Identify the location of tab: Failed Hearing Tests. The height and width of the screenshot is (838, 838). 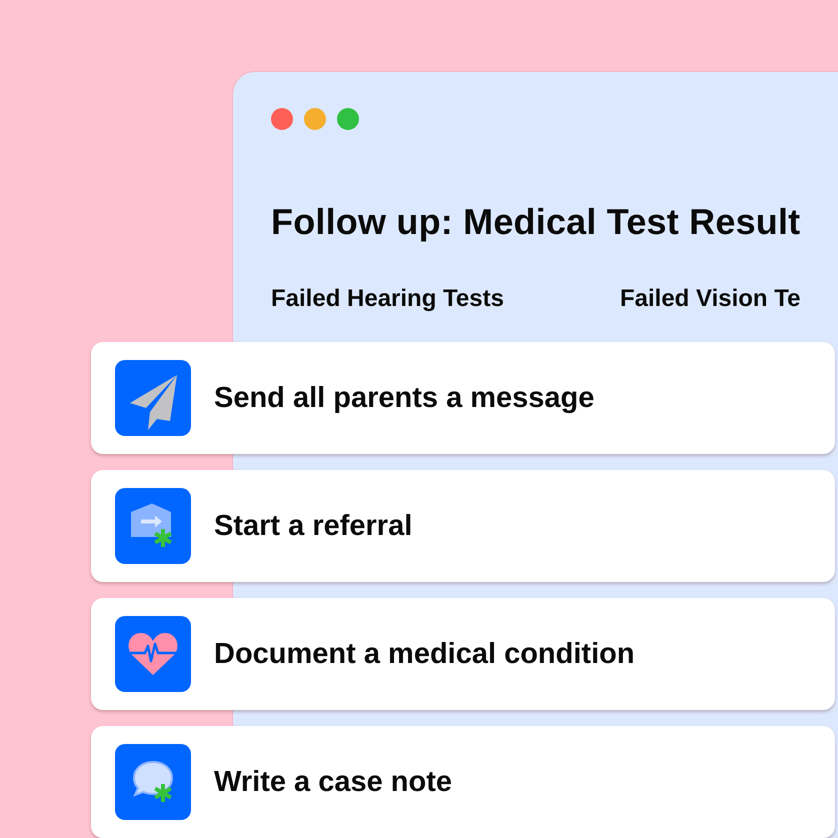
(387, 298).